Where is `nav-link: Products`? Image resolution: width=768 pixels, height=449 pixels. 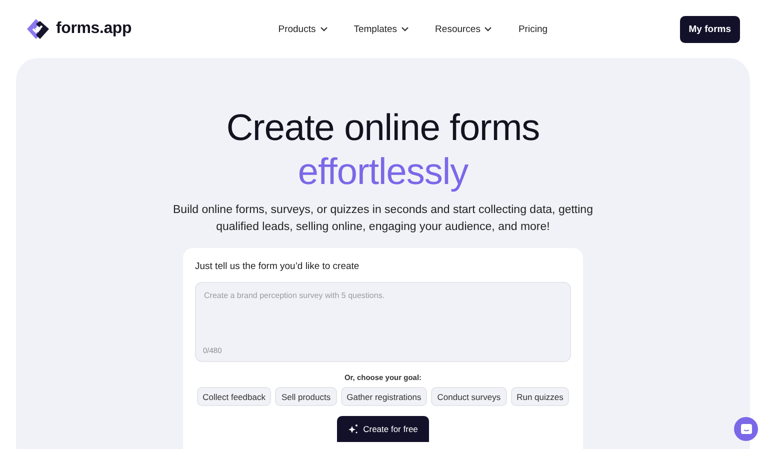 nav-link: Products is located at coordinates (303, 29).